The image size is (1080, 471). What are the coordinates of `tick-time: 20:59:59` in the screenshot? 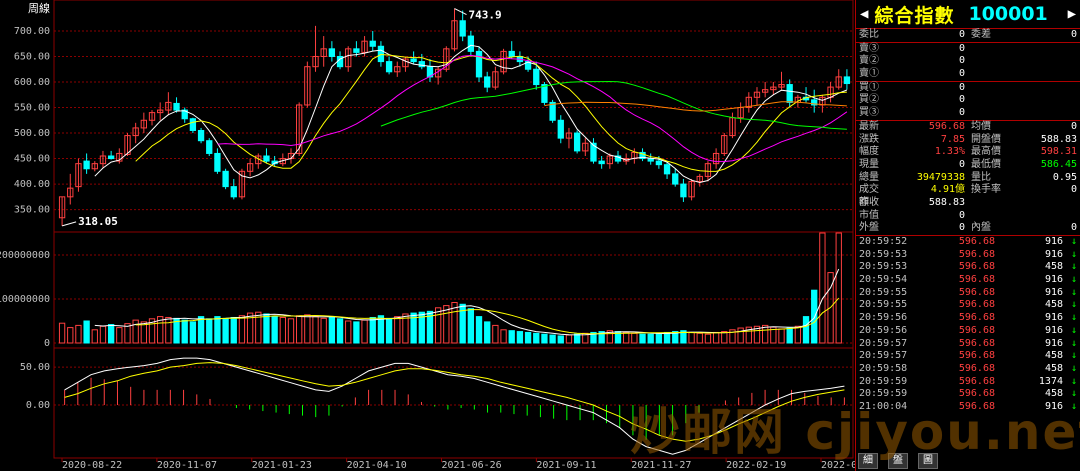 It's located at (883, 381).